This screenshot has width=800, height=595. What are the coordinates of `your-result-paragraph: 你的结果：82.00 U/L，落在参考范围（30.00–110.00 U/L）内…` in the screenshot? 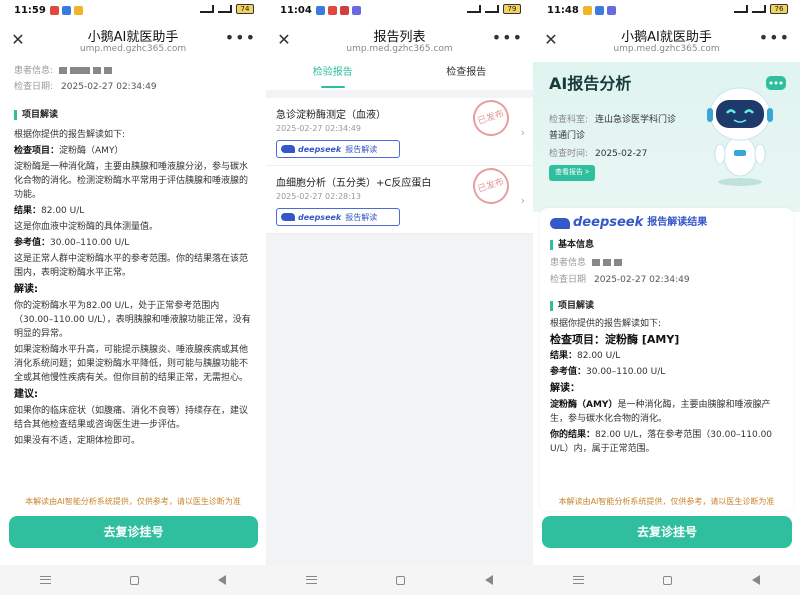 It's located at (666, 442).